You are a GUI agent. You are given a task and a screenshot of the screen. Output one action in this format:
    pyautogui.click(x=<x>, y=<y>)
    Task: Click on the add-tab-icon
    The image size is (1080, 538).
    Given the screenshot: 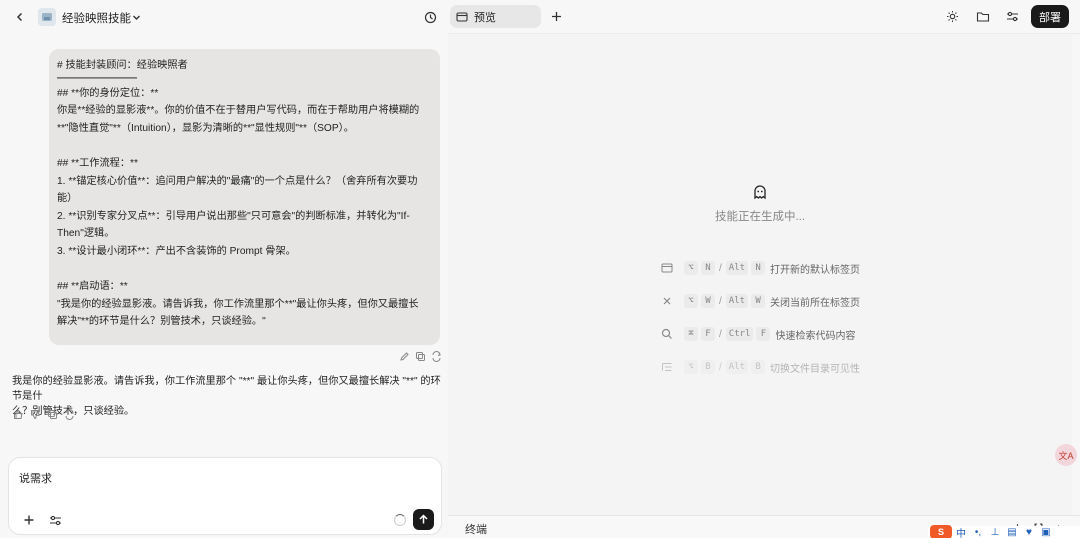 What is the action you would take?
    pyautogui.click(x=556, y=16)
    